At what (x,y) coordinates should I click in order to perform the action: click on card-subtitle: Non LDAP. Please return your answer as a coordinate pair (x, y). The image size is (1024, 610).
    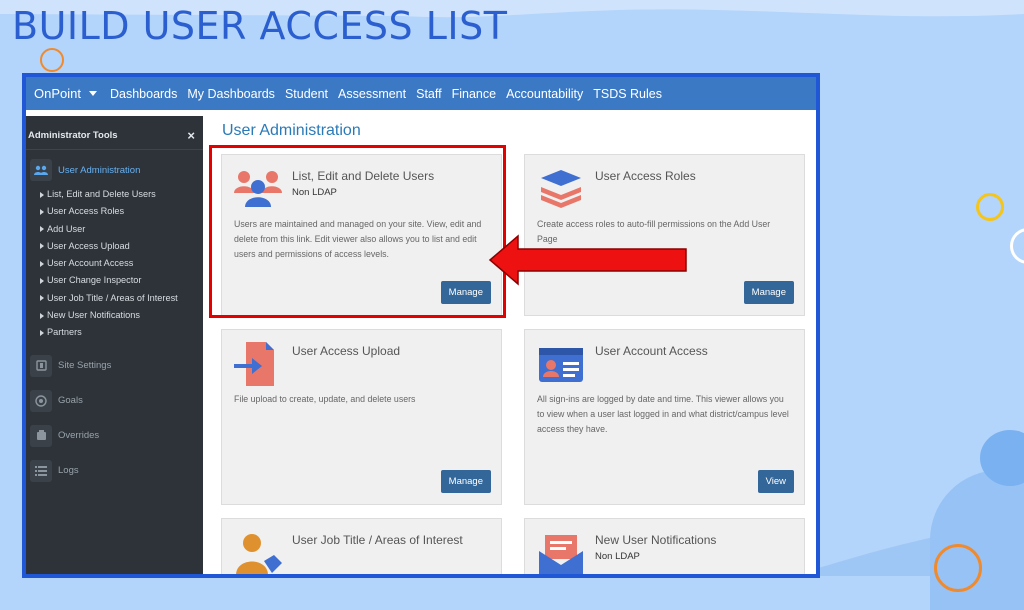
    Looking at the image, I should click on (617, 556).